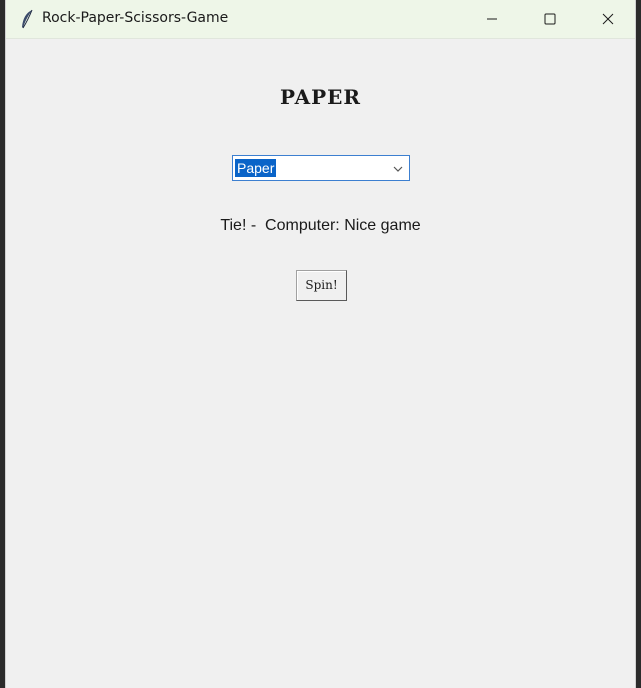 The width and height of the screenshot is (641, 688). I want to click on minimize-button, so click(492, 19).